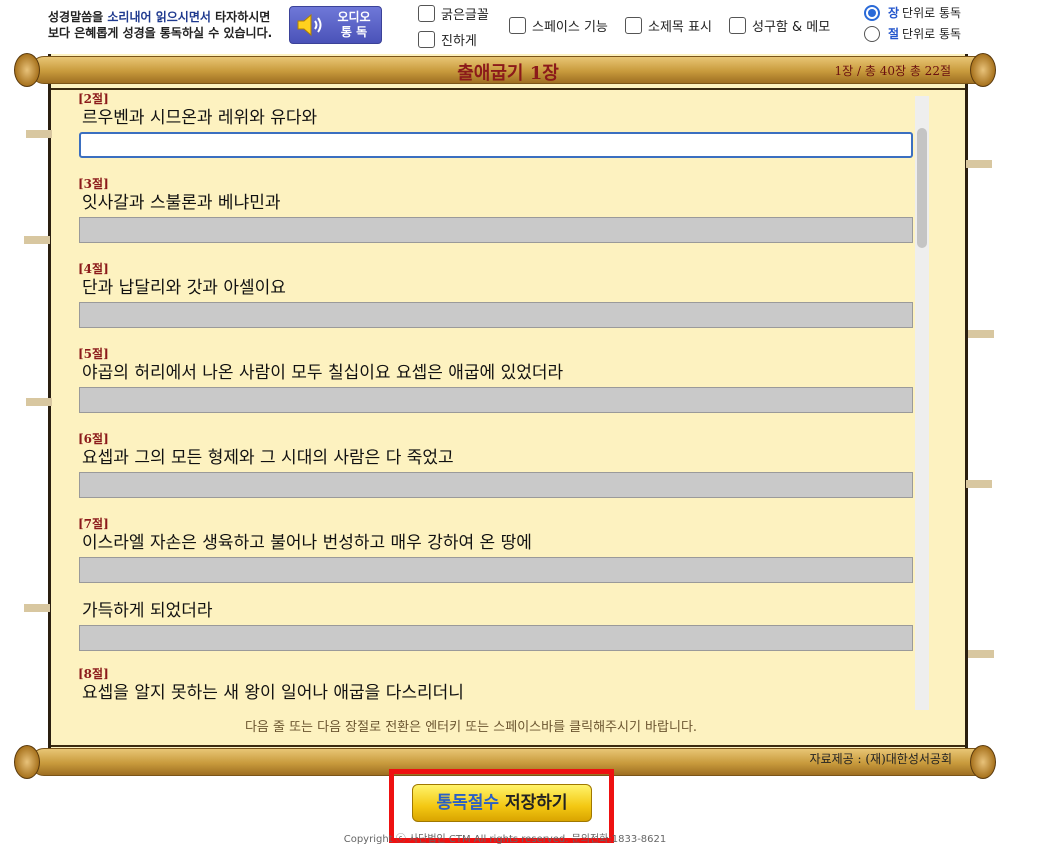 The width and height of the screenshot is (1044, 848). I want to click on verse-number: [3절], so click(93, 184).